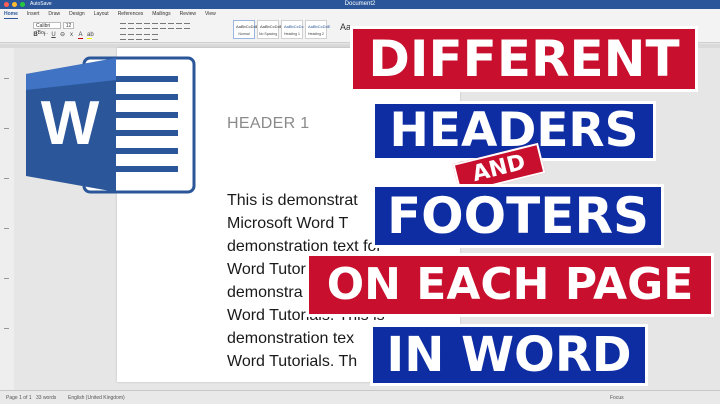 The width and height of the screenshot is (720, 404). Describe the element at coordinates (163, 26) in the screenshot. I see `sort-icon` at that location.